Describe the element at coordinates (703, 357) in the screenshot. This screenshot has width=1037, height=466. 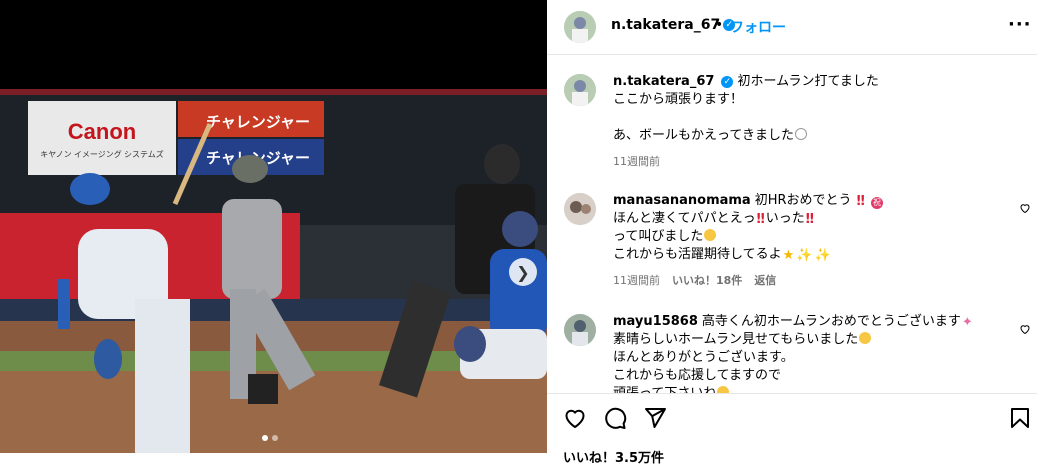
I see `comment-line: ほんとありがとうございます。` at that location.